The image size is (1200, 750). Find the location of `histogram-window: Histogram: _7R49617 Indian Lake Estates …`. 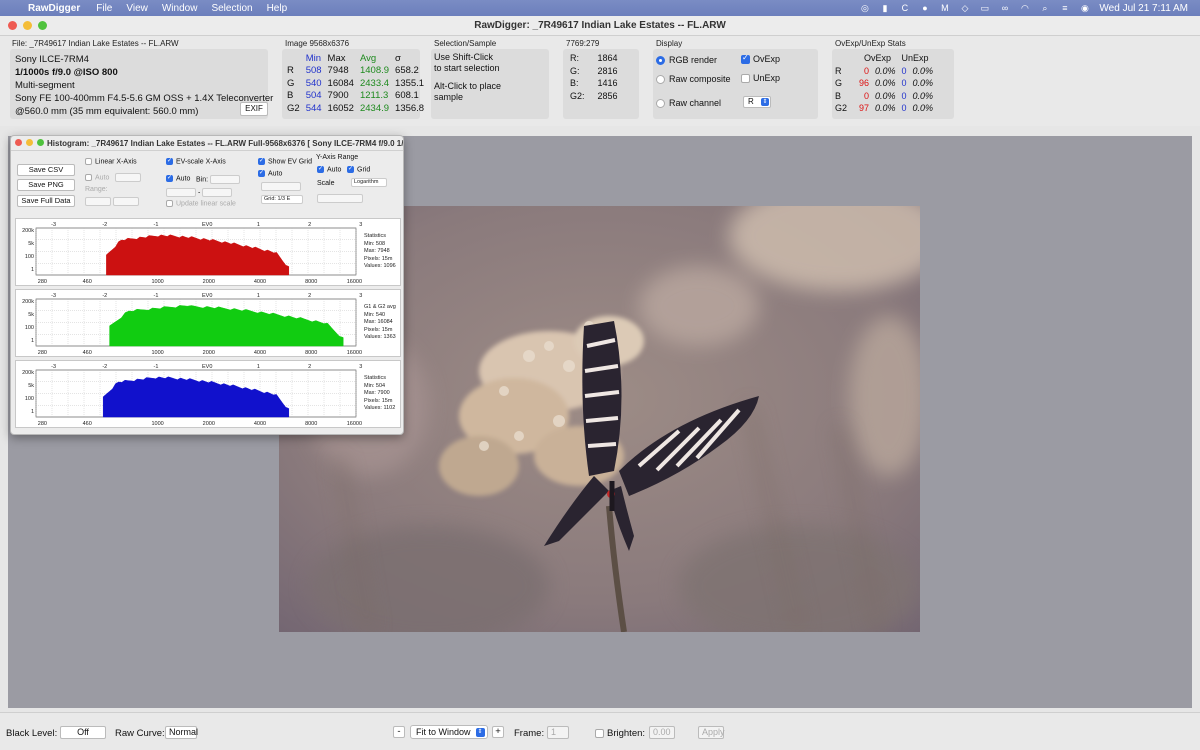

histogram-window: Histogram: _7R49617 Indian Lake Estates … is located at coordinates (207, 285).